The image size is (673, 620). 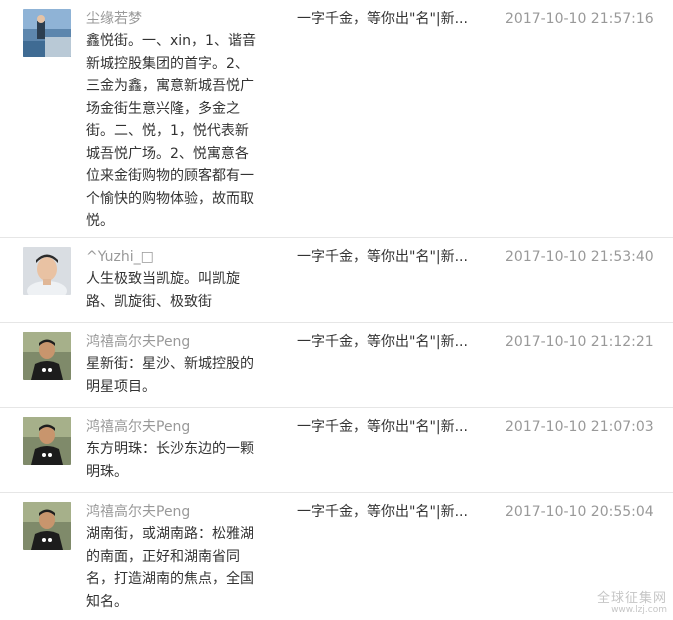 What do you see at coordinates (579, 342) in the screenshot?
I see `comment-time: 2017-10-10 21:12:21` at bounding box center [579, 342].